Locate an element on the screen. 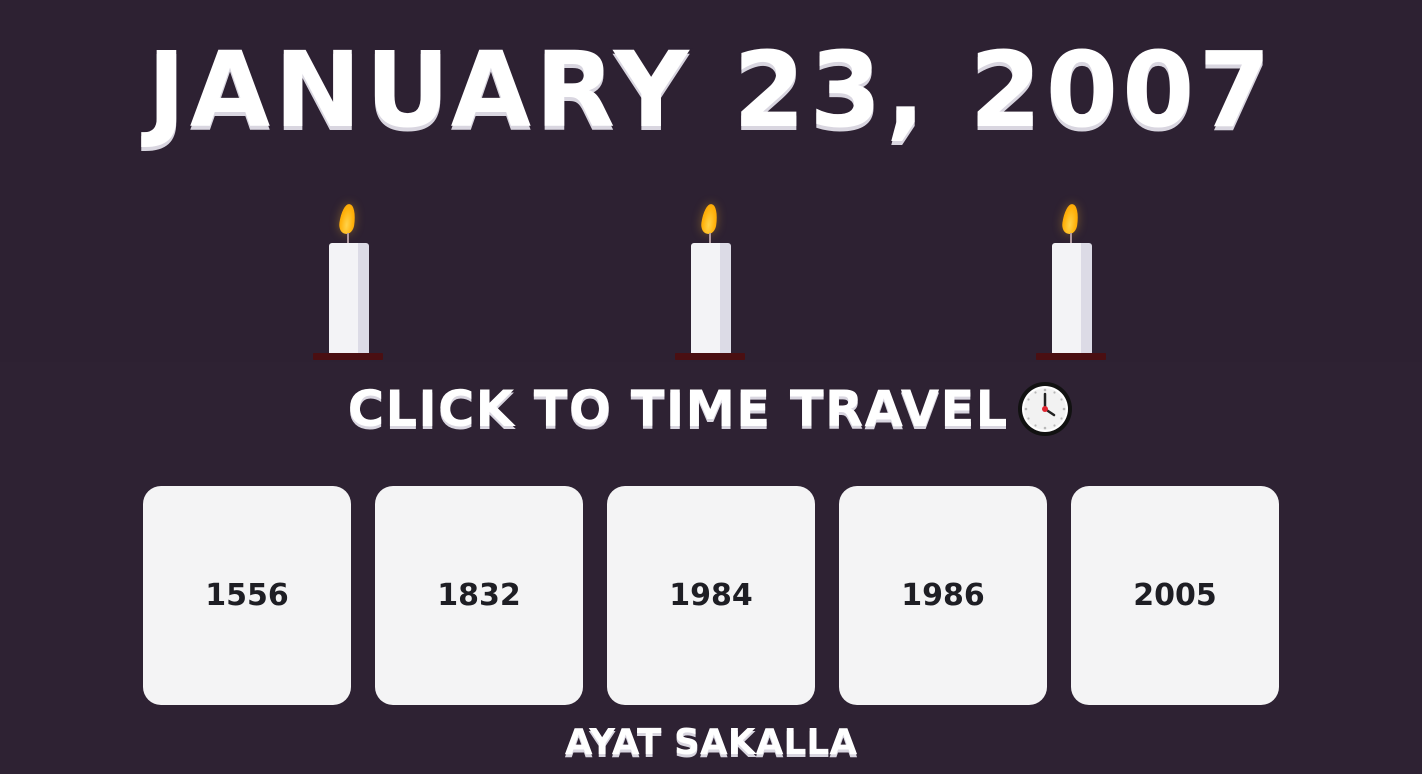  year-label: 1984 is located at coordinates (711, 595).